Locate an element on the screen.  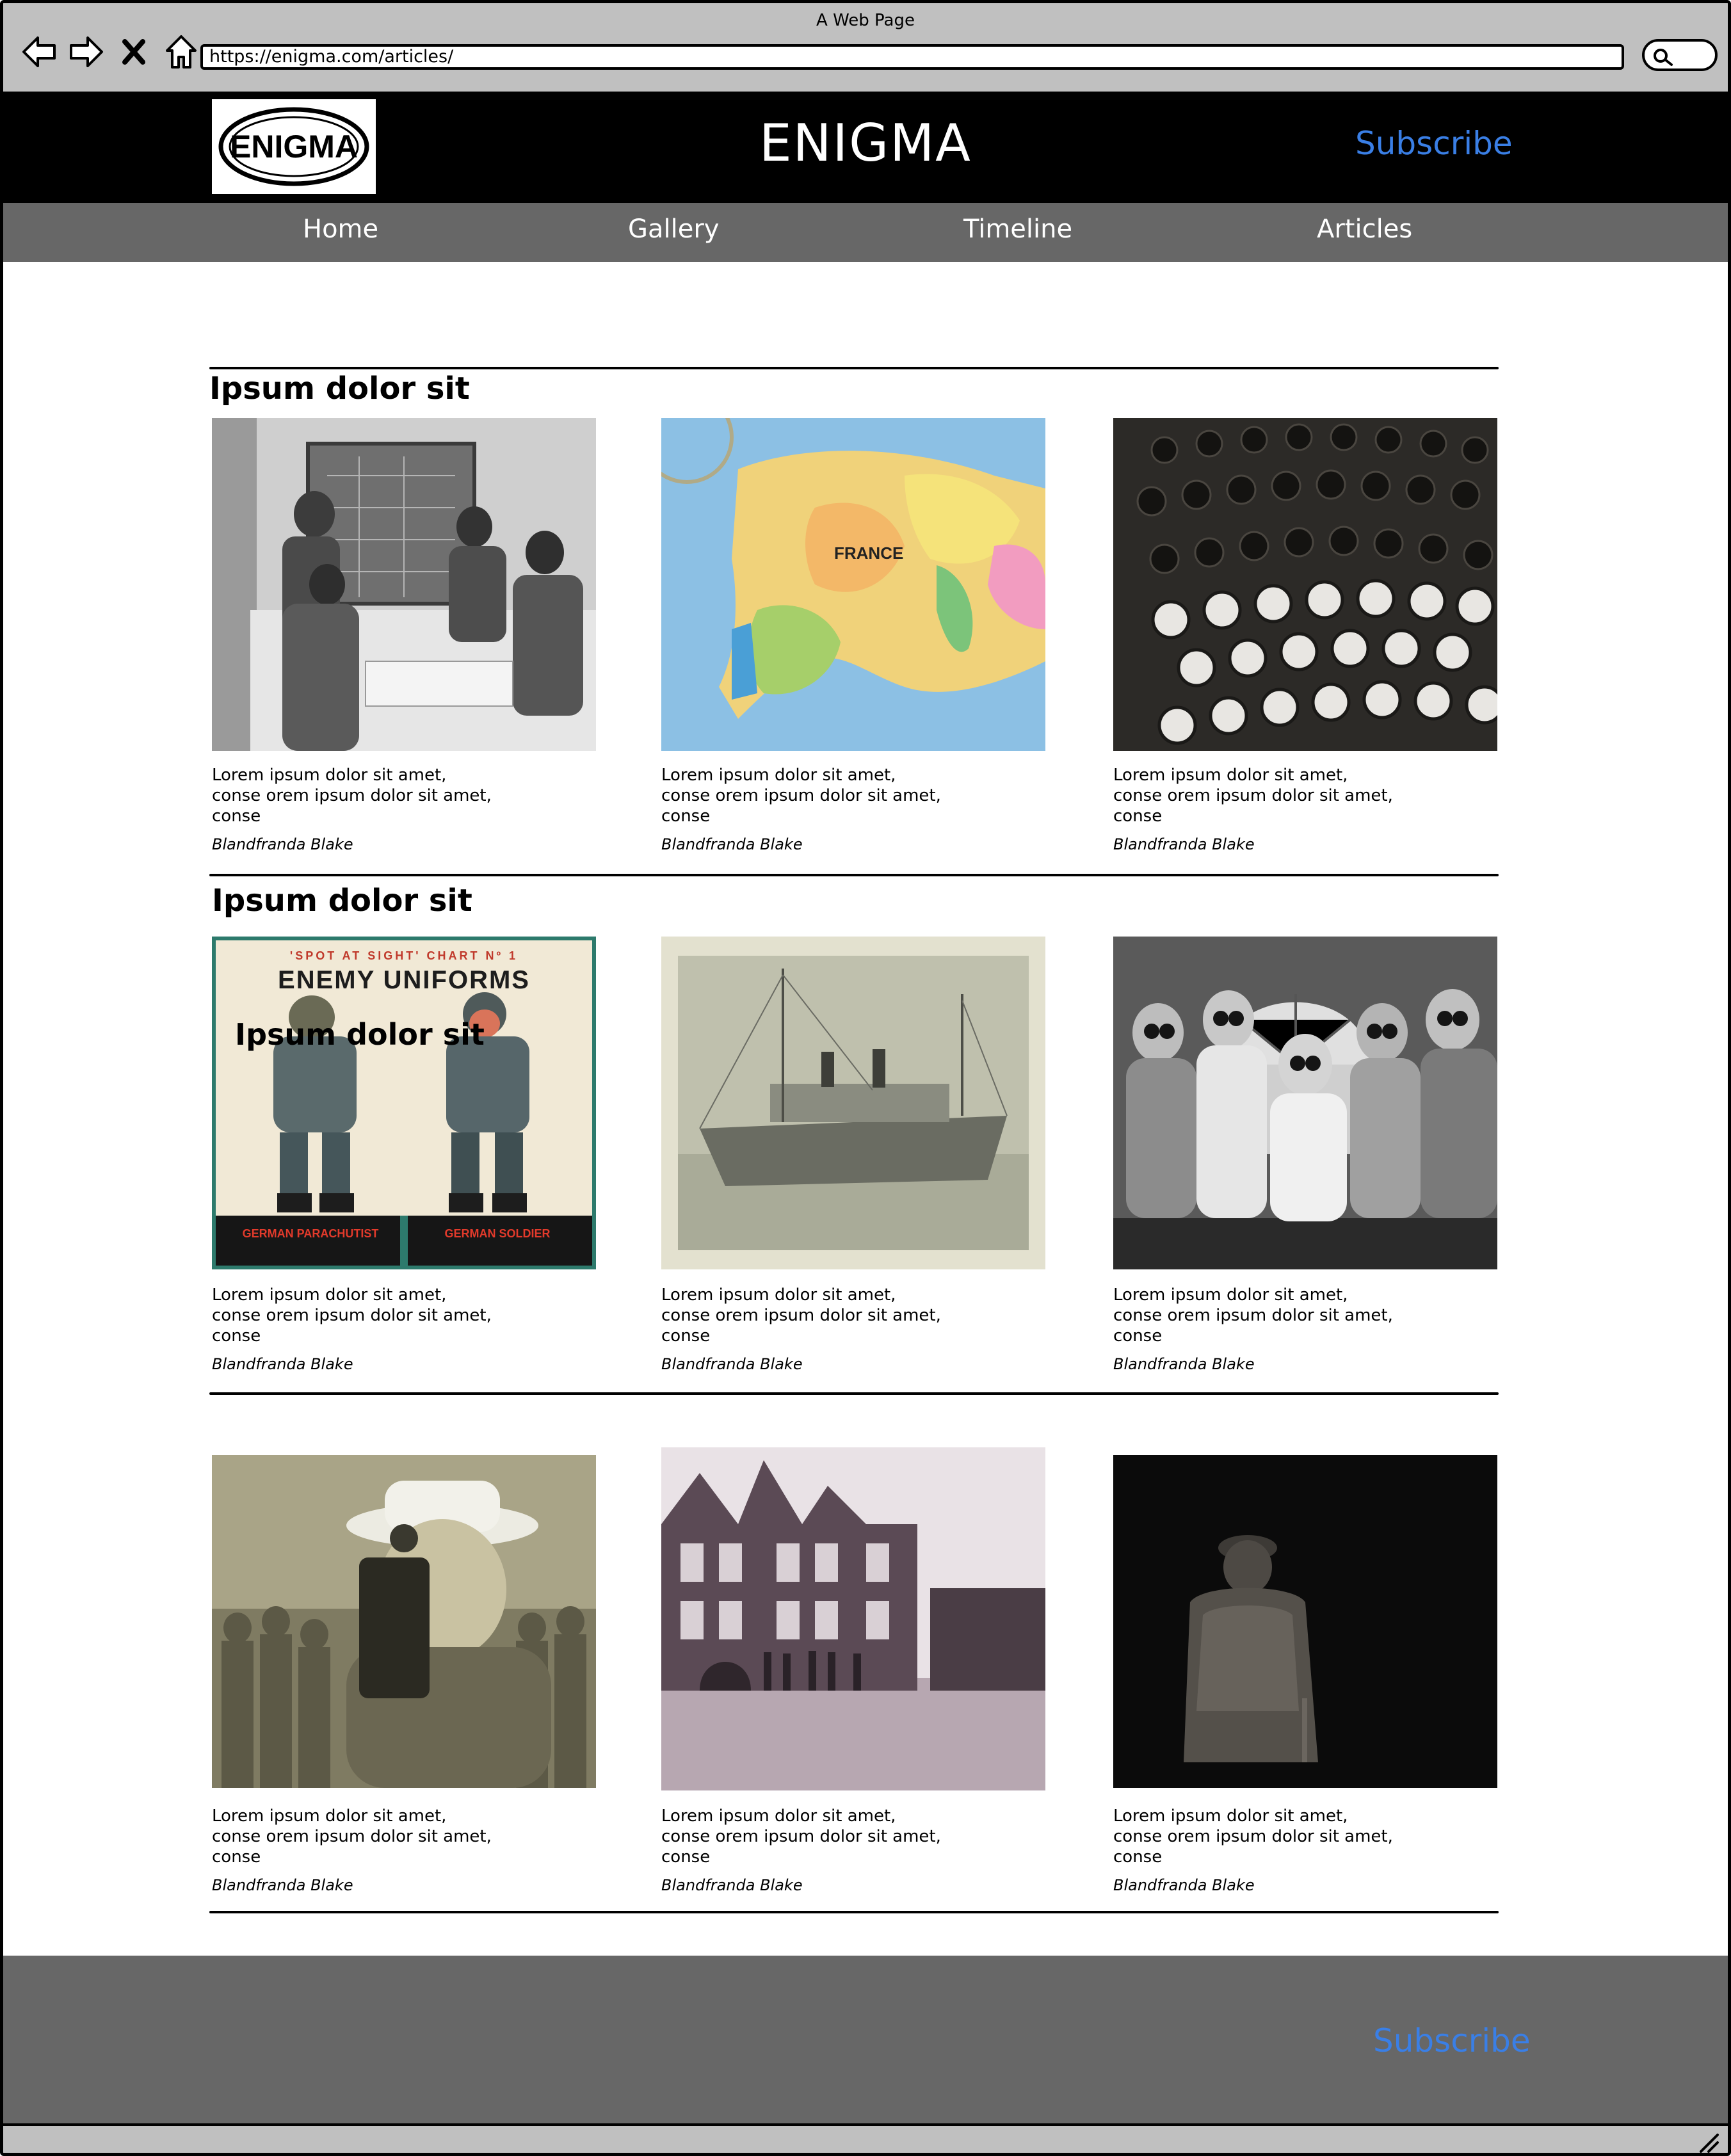
close-icon is located at coordinates (134, 52).